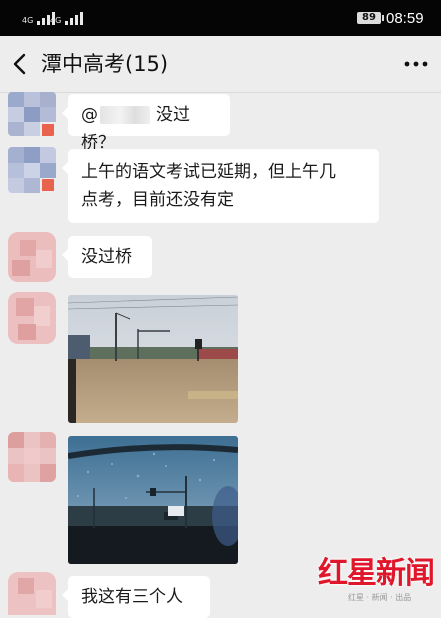 The width and height of the screenshot is (441, 618). What do you see at coordinates (370, 18) in the screenshot?
I see `battery-icon: 89` at bounding box center [370, 18].